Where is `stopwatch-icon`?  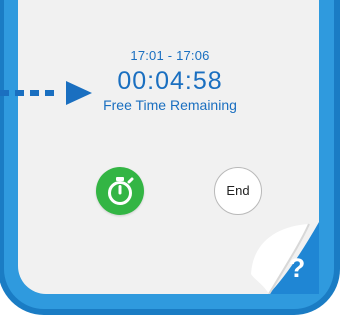 stopwatch-icon is located at coordinates (121, 191).